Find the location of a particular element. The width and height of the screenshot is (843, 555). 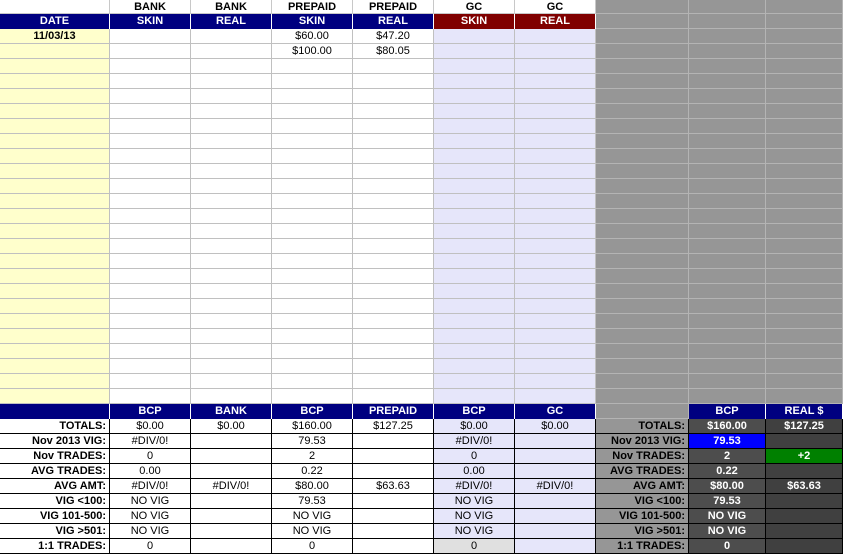

entry-cell: $100.00 is located at coordinates (312, 51).